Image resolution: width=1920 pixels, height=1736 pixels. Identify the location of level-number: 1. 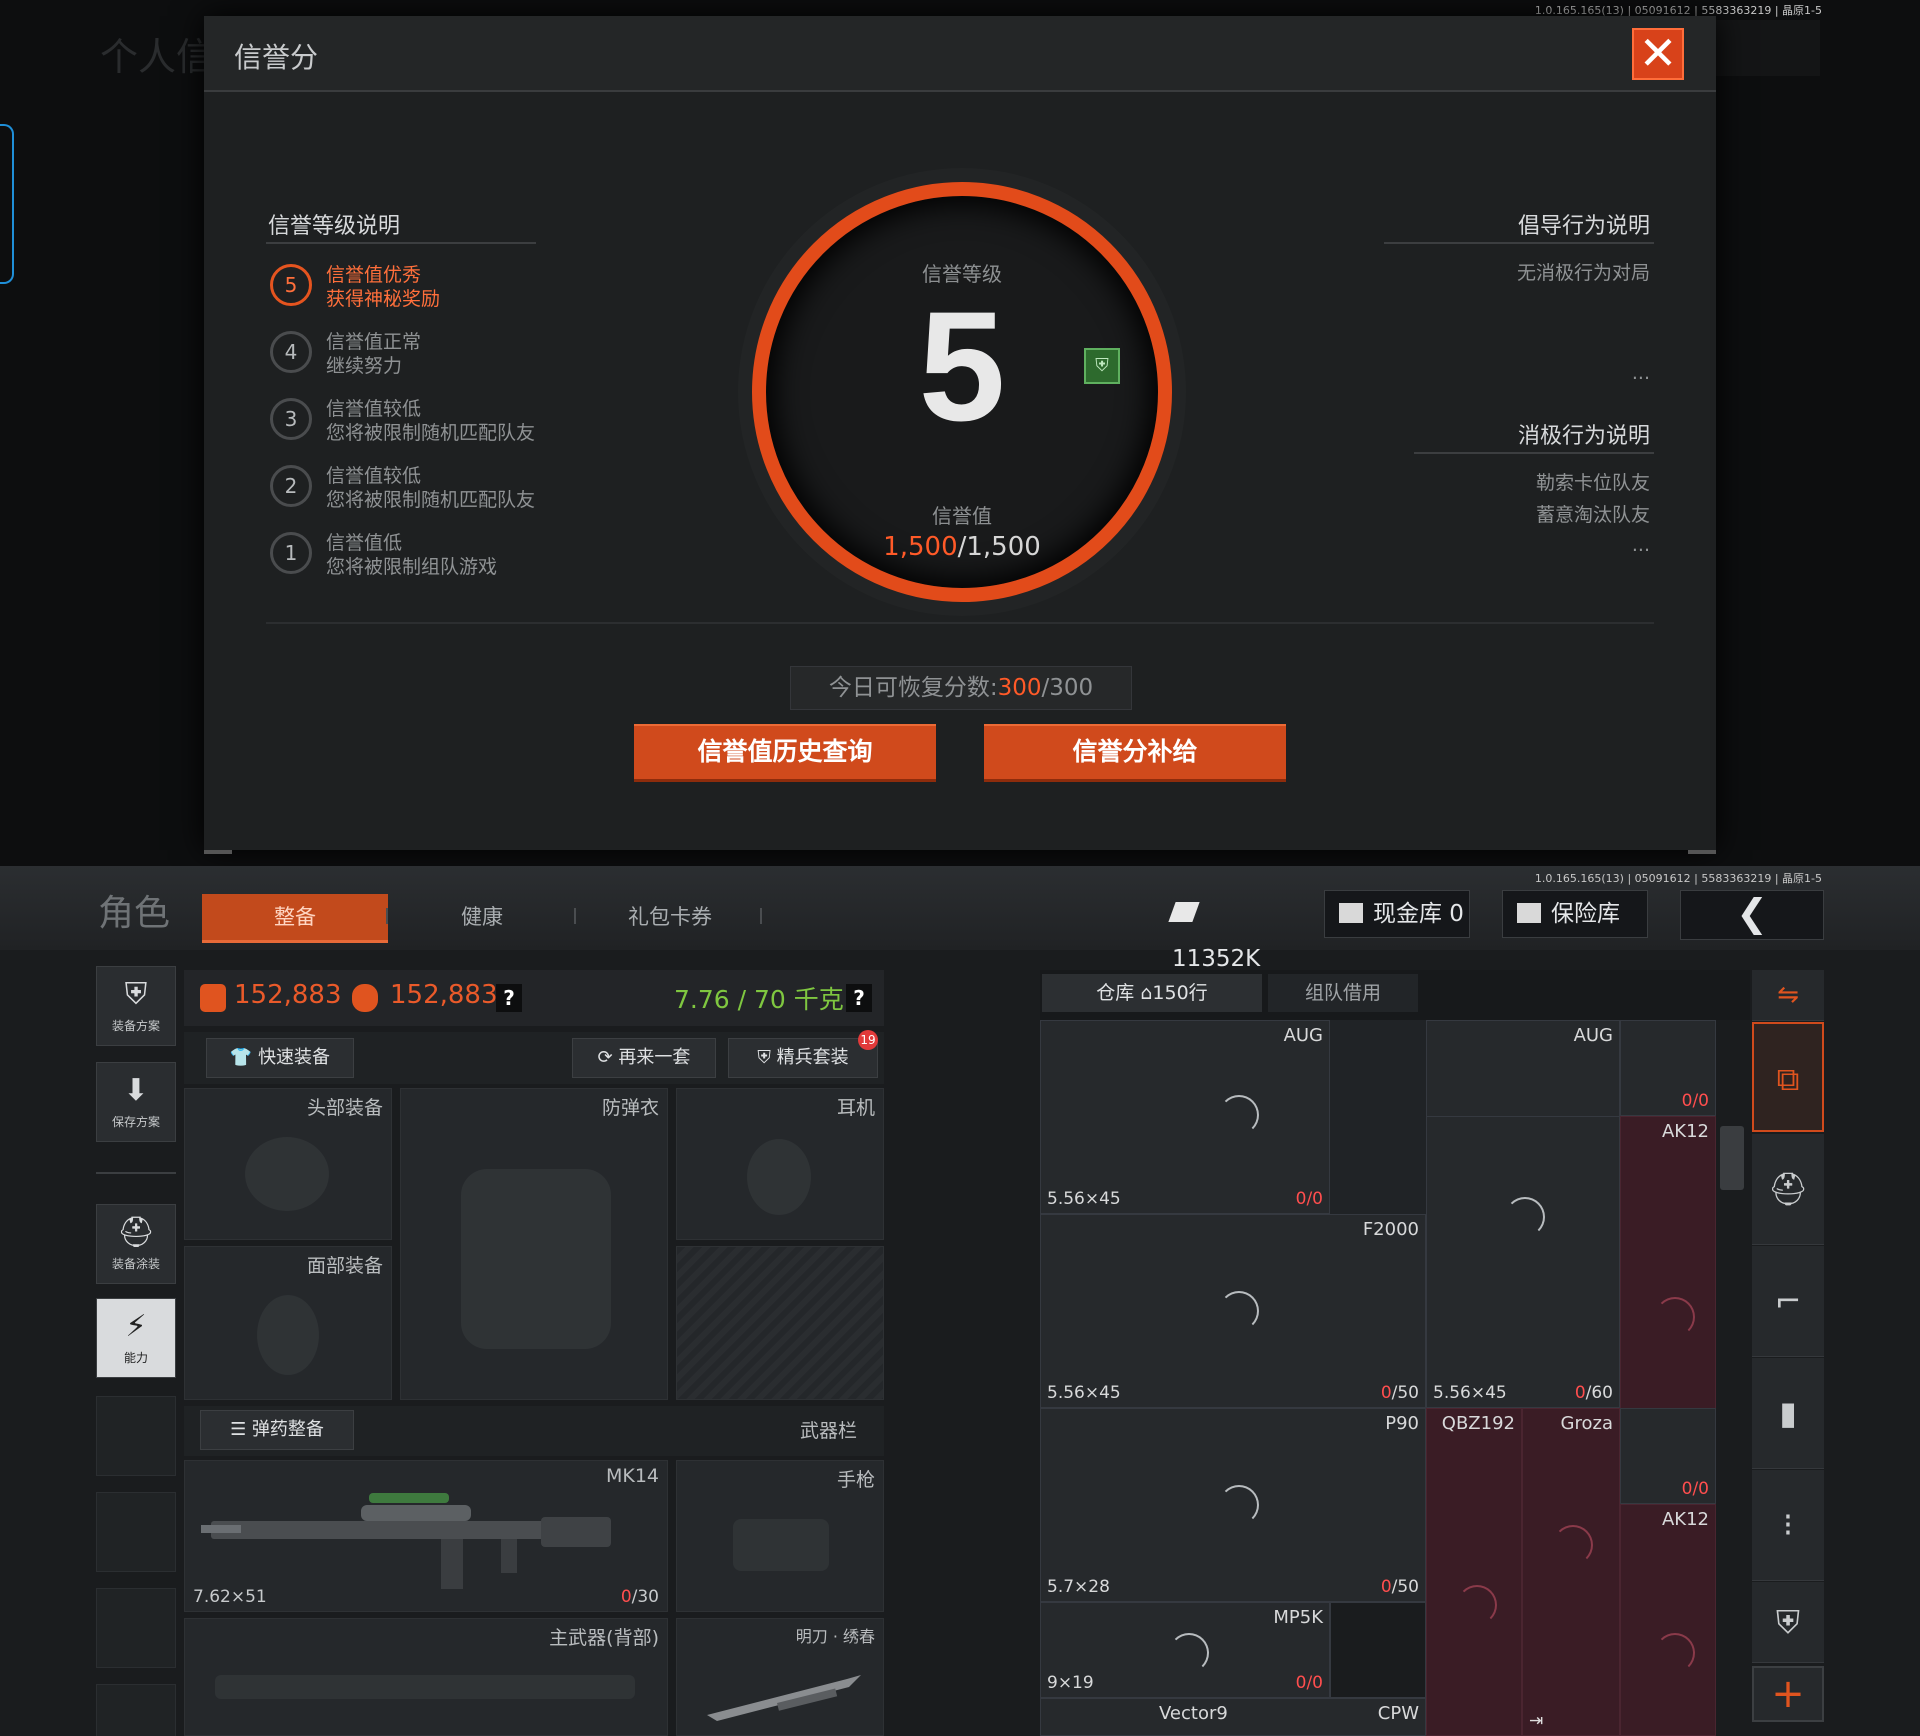
(291, 553).